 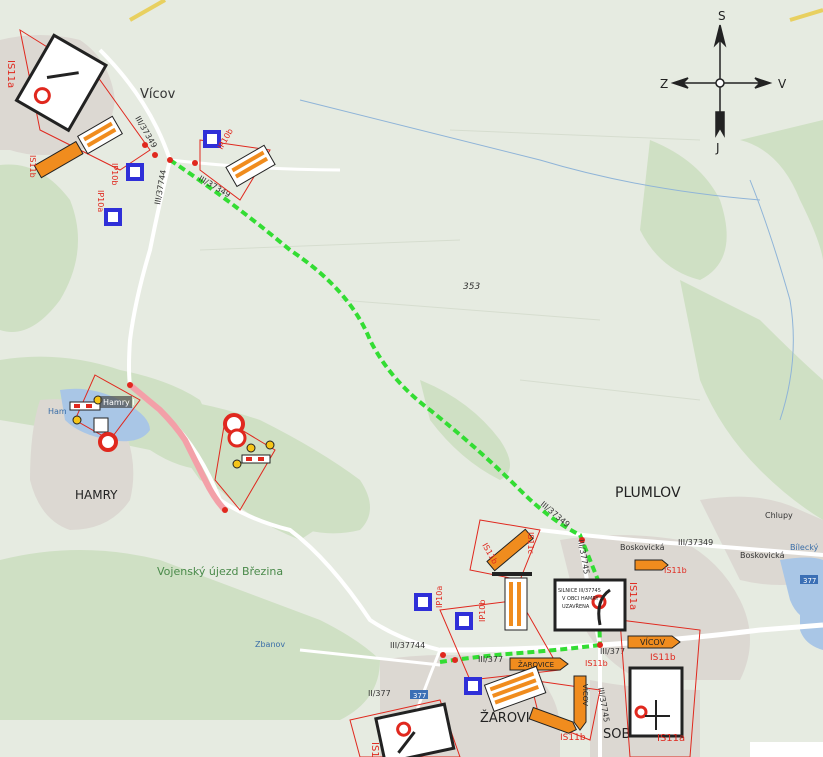 I want to click on sign-label-is11b-low: IS11b, so click(x=596, y=663).